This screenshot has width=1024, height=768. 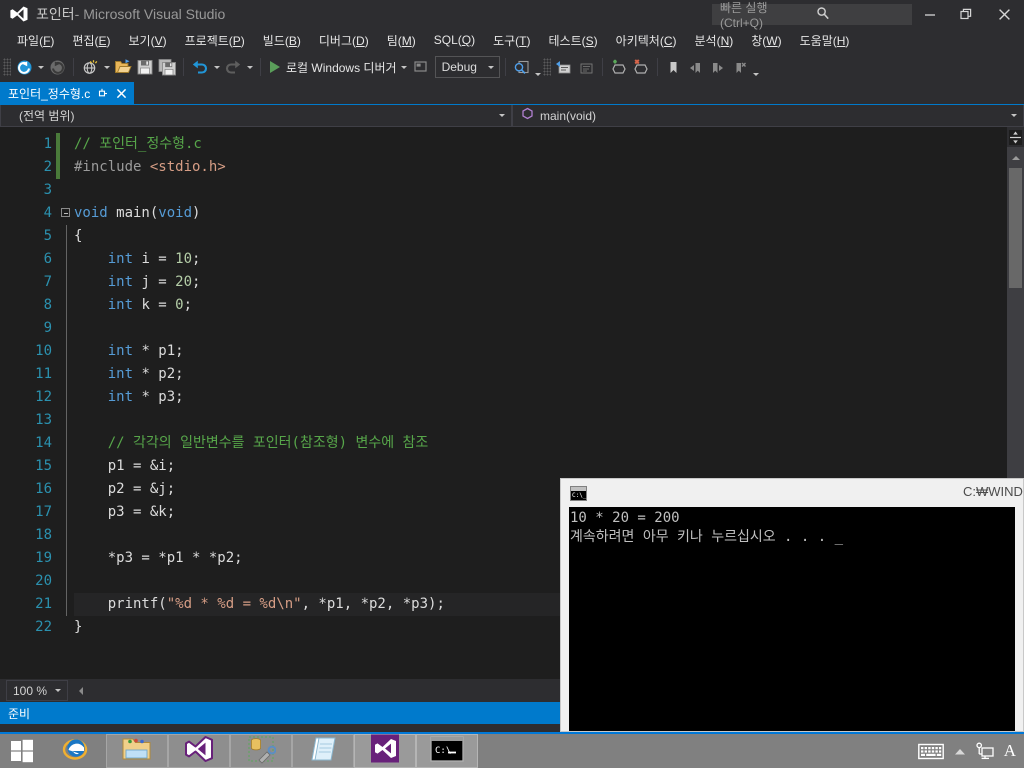 What do you see at coordinates (401, 40) in the screenshot?
I see `menu-item-7: 팀(M)` at bounding box center [401, 40].